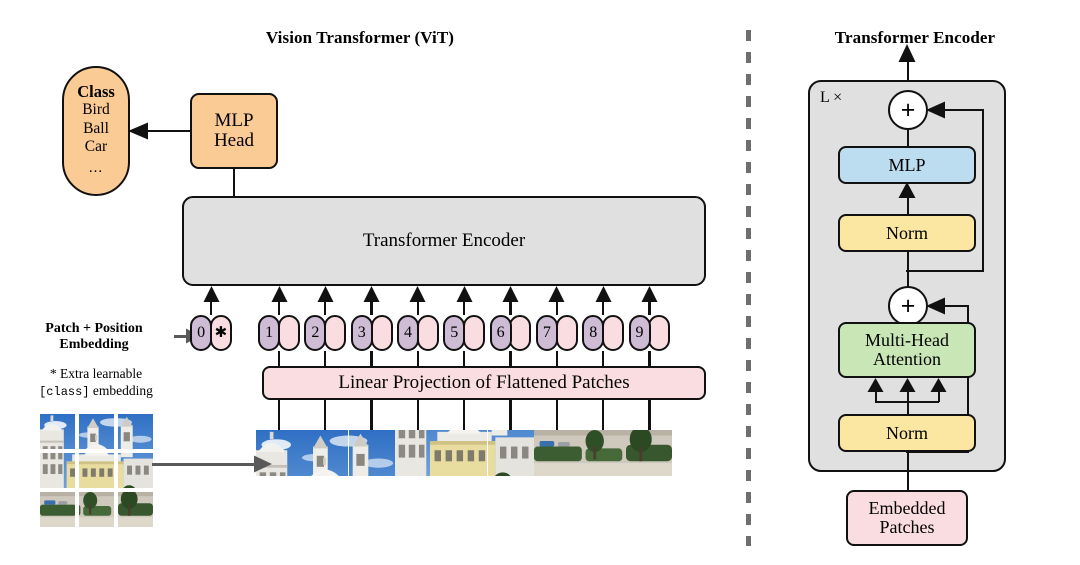  Describe the element at coordinates (315, 333) in the screenshot. I see `token-position-2: 2` at that location.